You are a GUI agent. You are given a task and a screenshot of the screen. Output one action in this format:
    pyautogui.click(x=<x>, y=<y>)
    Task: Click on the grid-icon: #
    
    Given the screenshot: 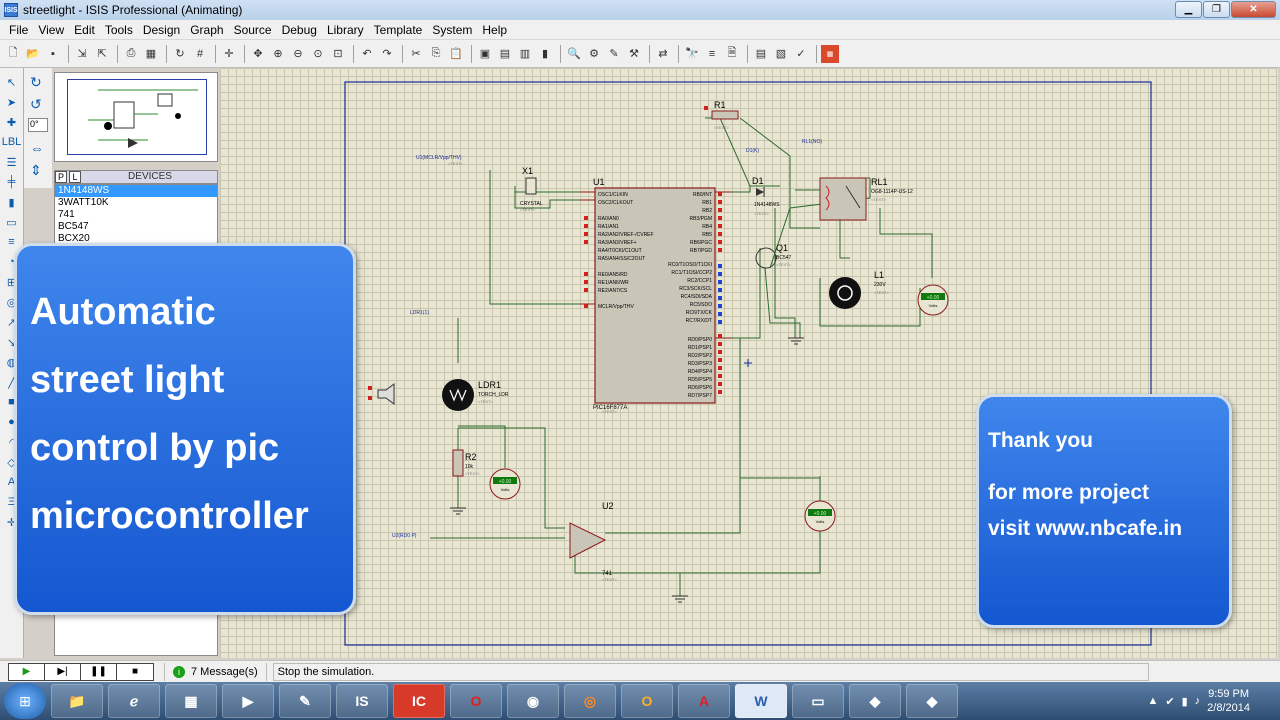 What is the action you would take?
    pyautogui.click(x=200, y=54)
    